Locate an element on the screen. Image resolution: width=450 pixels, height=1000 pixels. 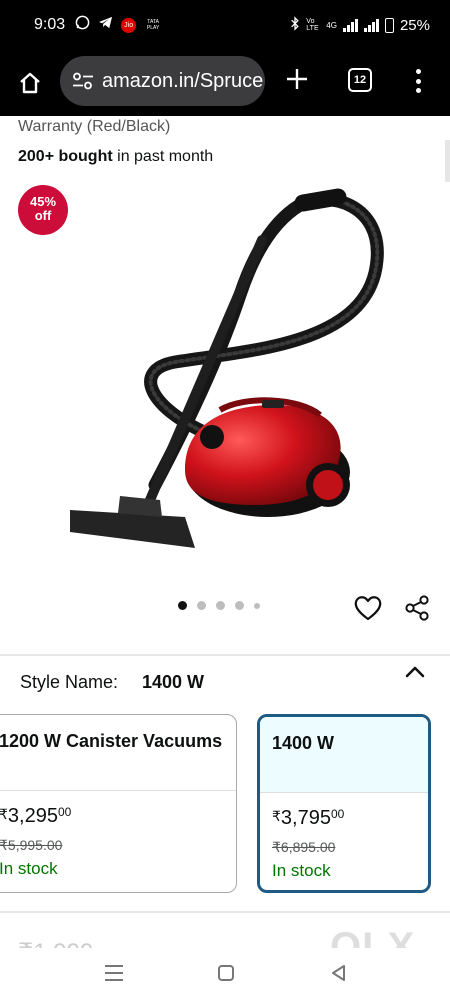
battery-percent: 25% is located at coordinates (414, 25).